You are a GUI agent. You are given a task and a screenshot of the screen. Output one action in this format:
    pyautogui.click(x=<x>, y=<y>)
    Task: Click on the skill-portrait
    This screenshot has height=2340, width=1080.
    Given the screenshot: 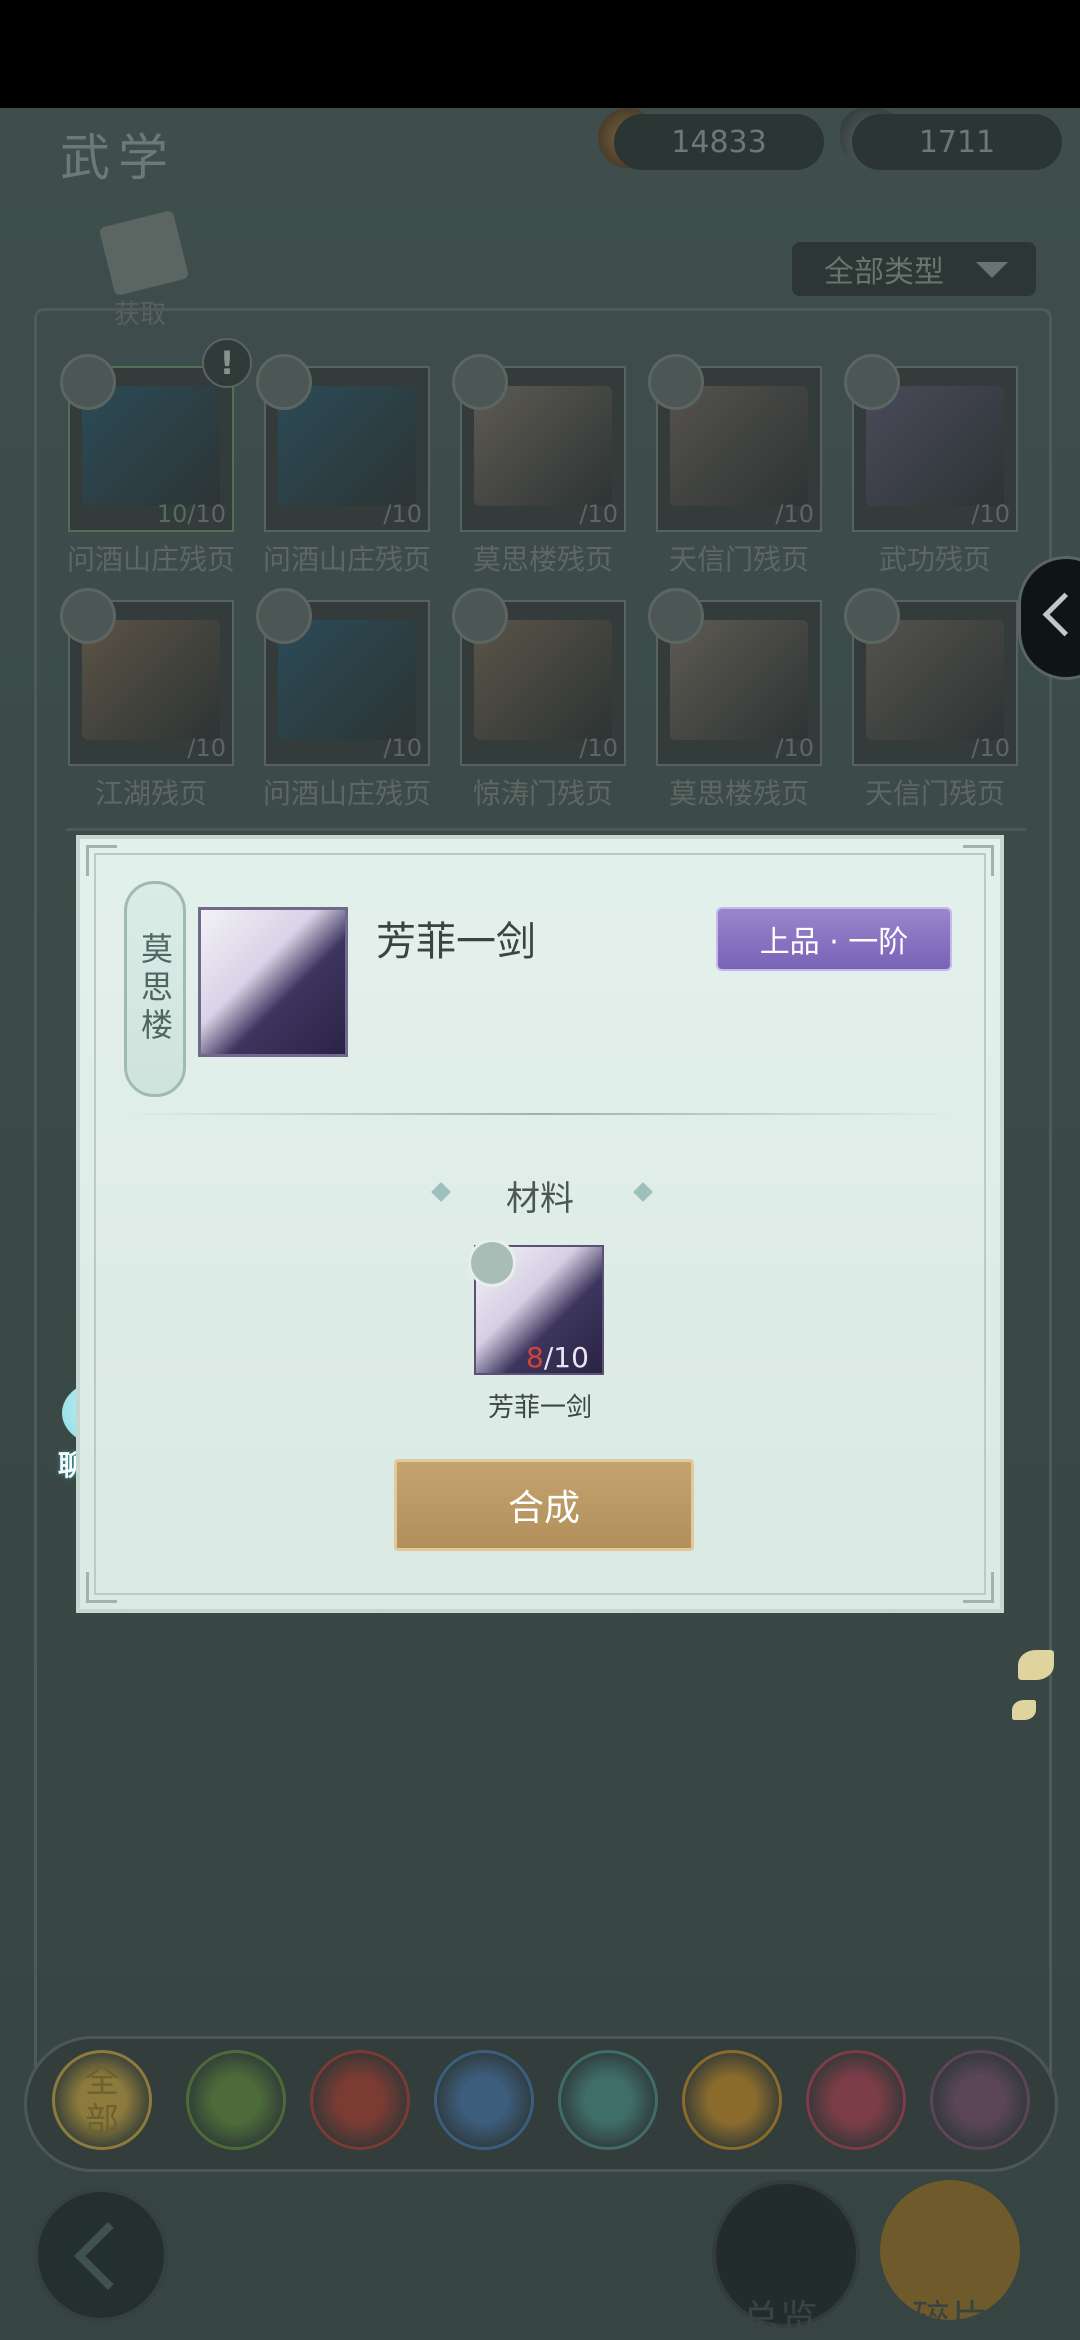 What is the action you would take?
    pyautogui.click(x=273, y=982)
    